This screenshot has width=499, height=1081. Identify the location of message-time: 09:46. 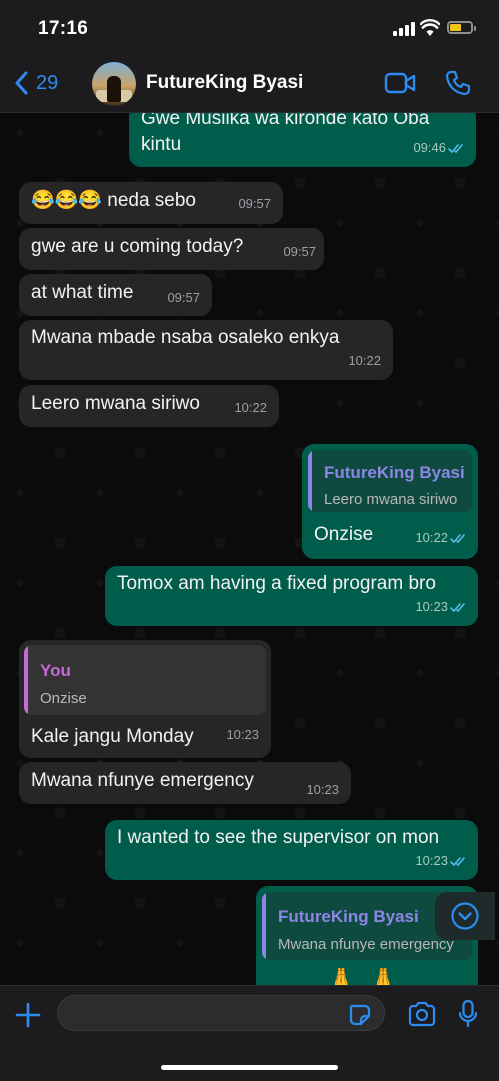
(439, 148).